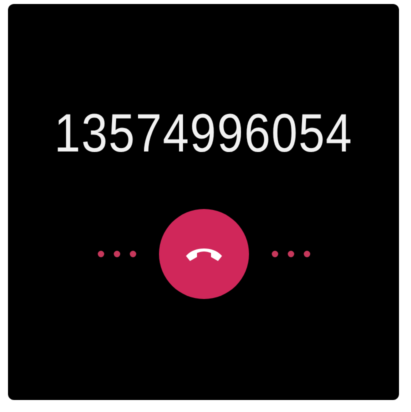 This screenshot has width=411, height=412. I want to click on caller-number: 13574996054, so click(203, 133).